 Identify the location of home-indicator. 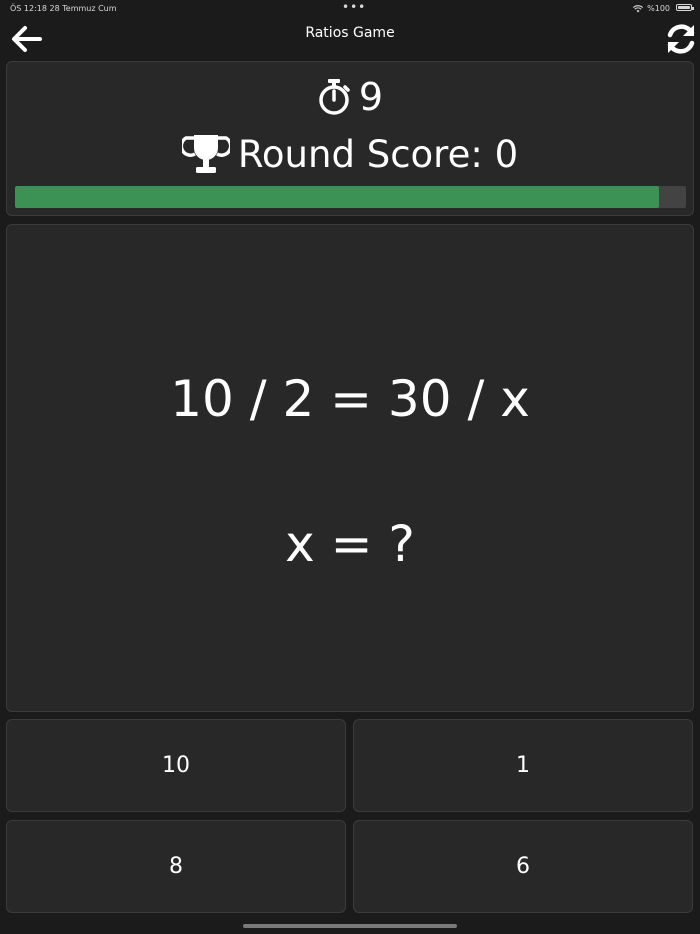
(350, 926).